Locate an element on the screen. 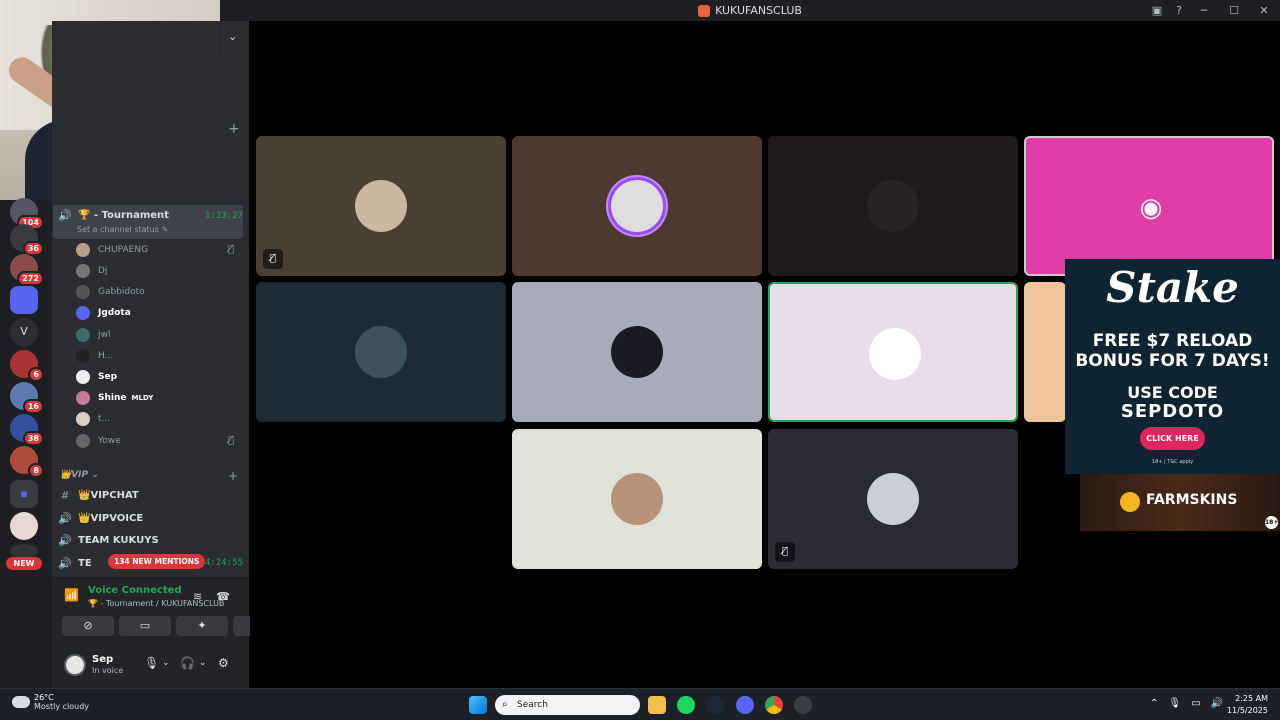 This screenshot has height=720, width=1280. voice-member: Sep is located at coordinates (96, 377).